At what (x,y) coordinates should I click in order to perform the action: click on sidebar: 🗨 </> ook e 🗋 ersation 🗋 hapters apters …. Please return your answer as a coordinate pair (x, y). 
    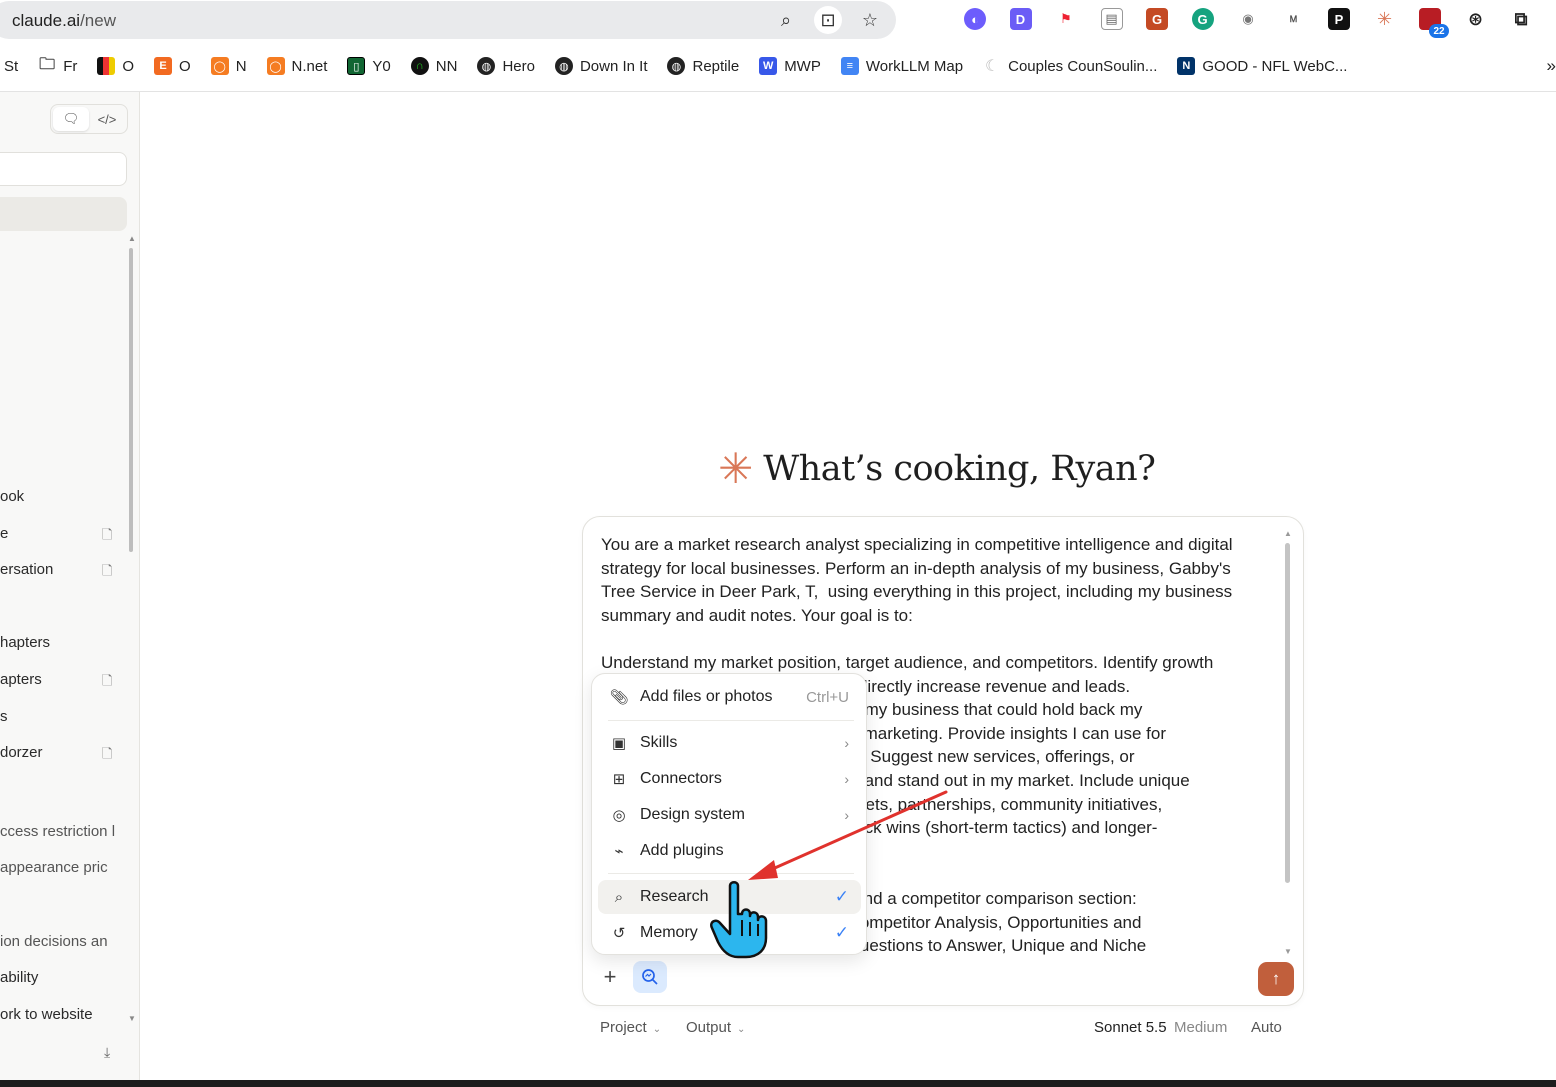
    Looking at the image, I should click on (70, 587).